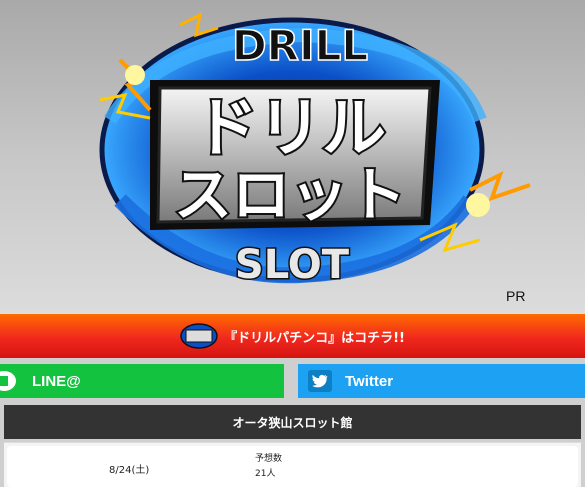 Image resolution: width=585 pixels, height=487 pixels. What do you see at coordinates (369, 381) in the screenshot?
I see `twitter-label: Twitter` at bounding box center [369, 381].